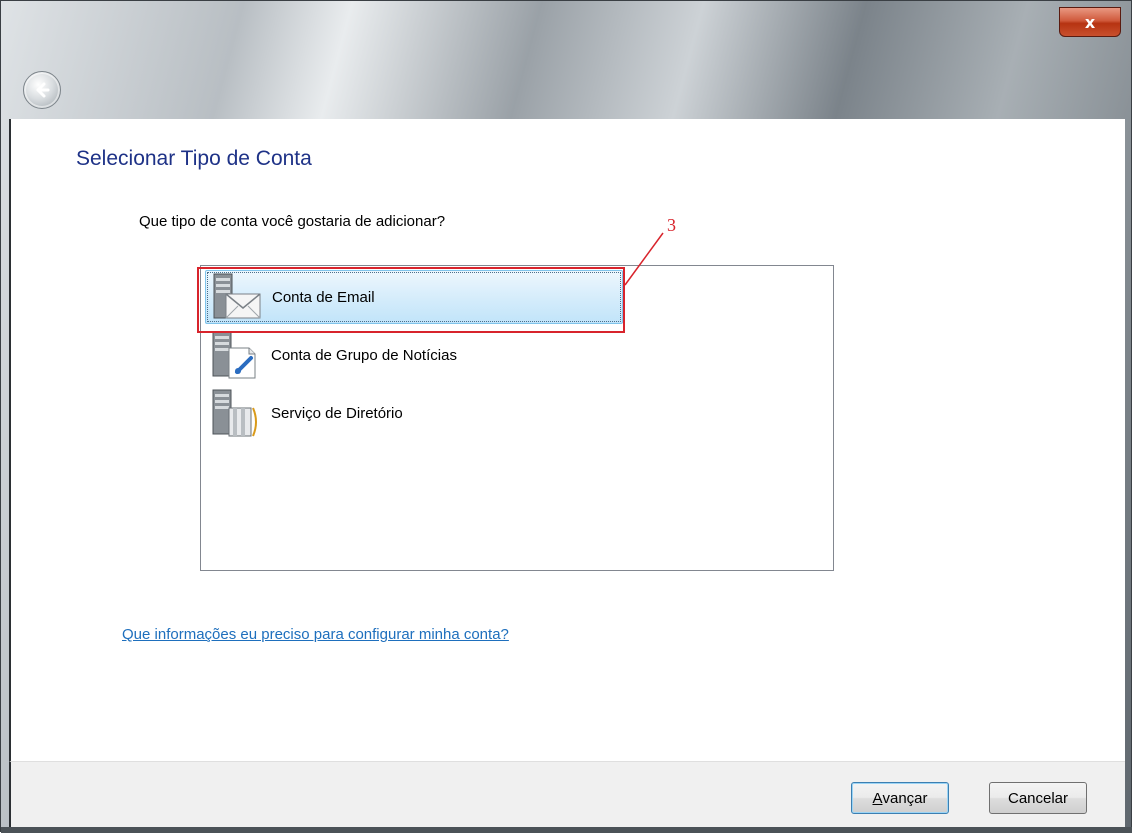 The height and width of the screenshot is (833, 1132). I want to click on next-button: Avançar, so click(900, 798).